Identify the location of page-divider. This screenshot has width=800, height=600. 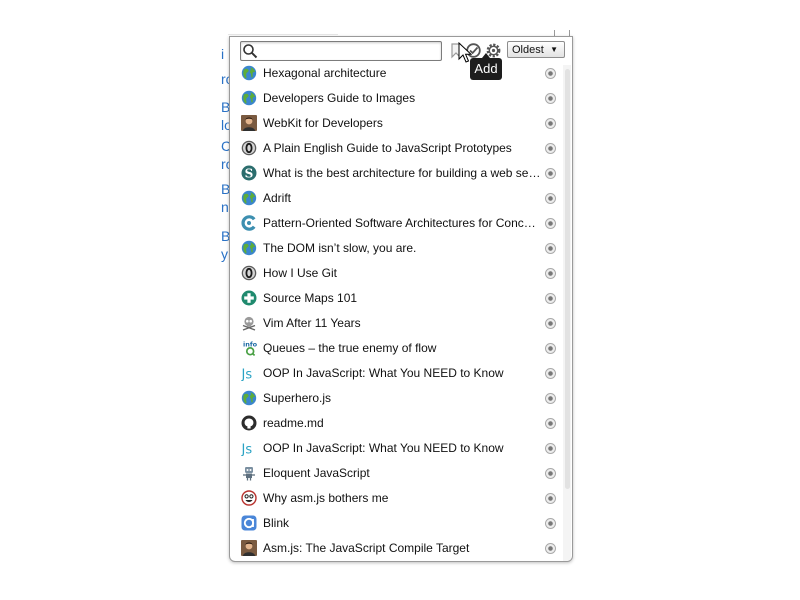
(283, 34).